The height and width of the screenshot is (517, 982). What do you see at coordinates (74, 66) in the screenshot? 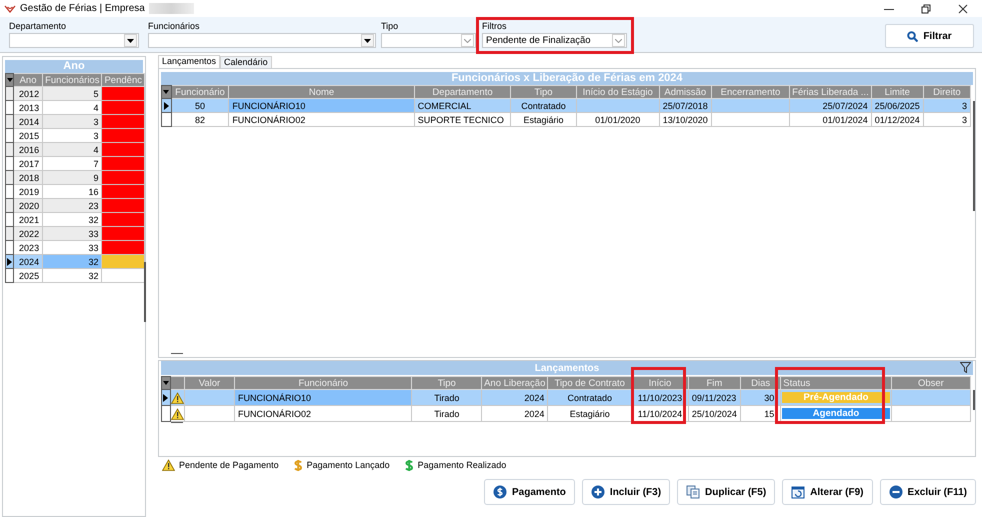
I see `panel-title: Ano` at bounding box center [74, 66].